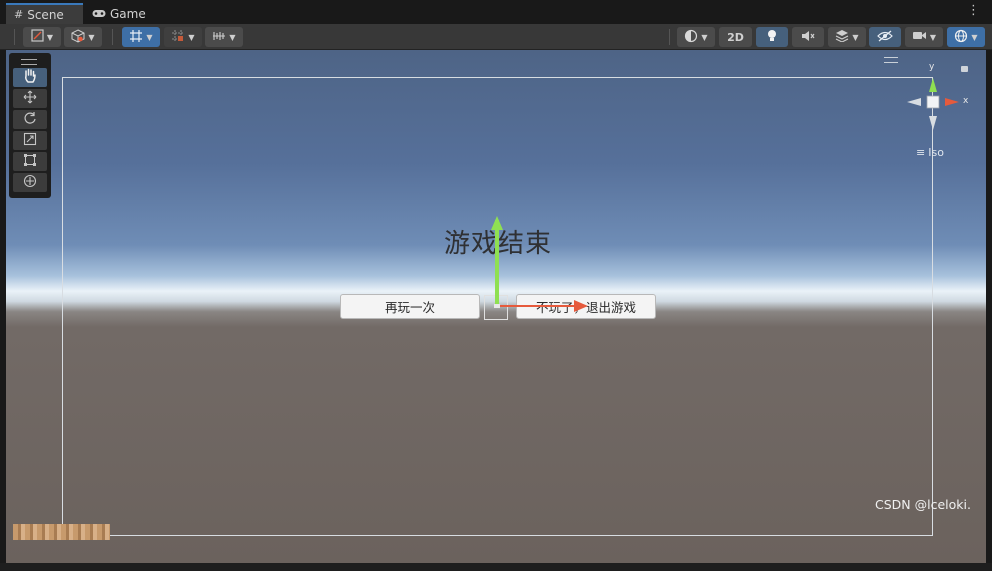 The width and height of the screenshot is (992, 571). Describe the element at coordinates (936, 110) in the screenshot. I see `orientation-gizmo: y x` at that location.